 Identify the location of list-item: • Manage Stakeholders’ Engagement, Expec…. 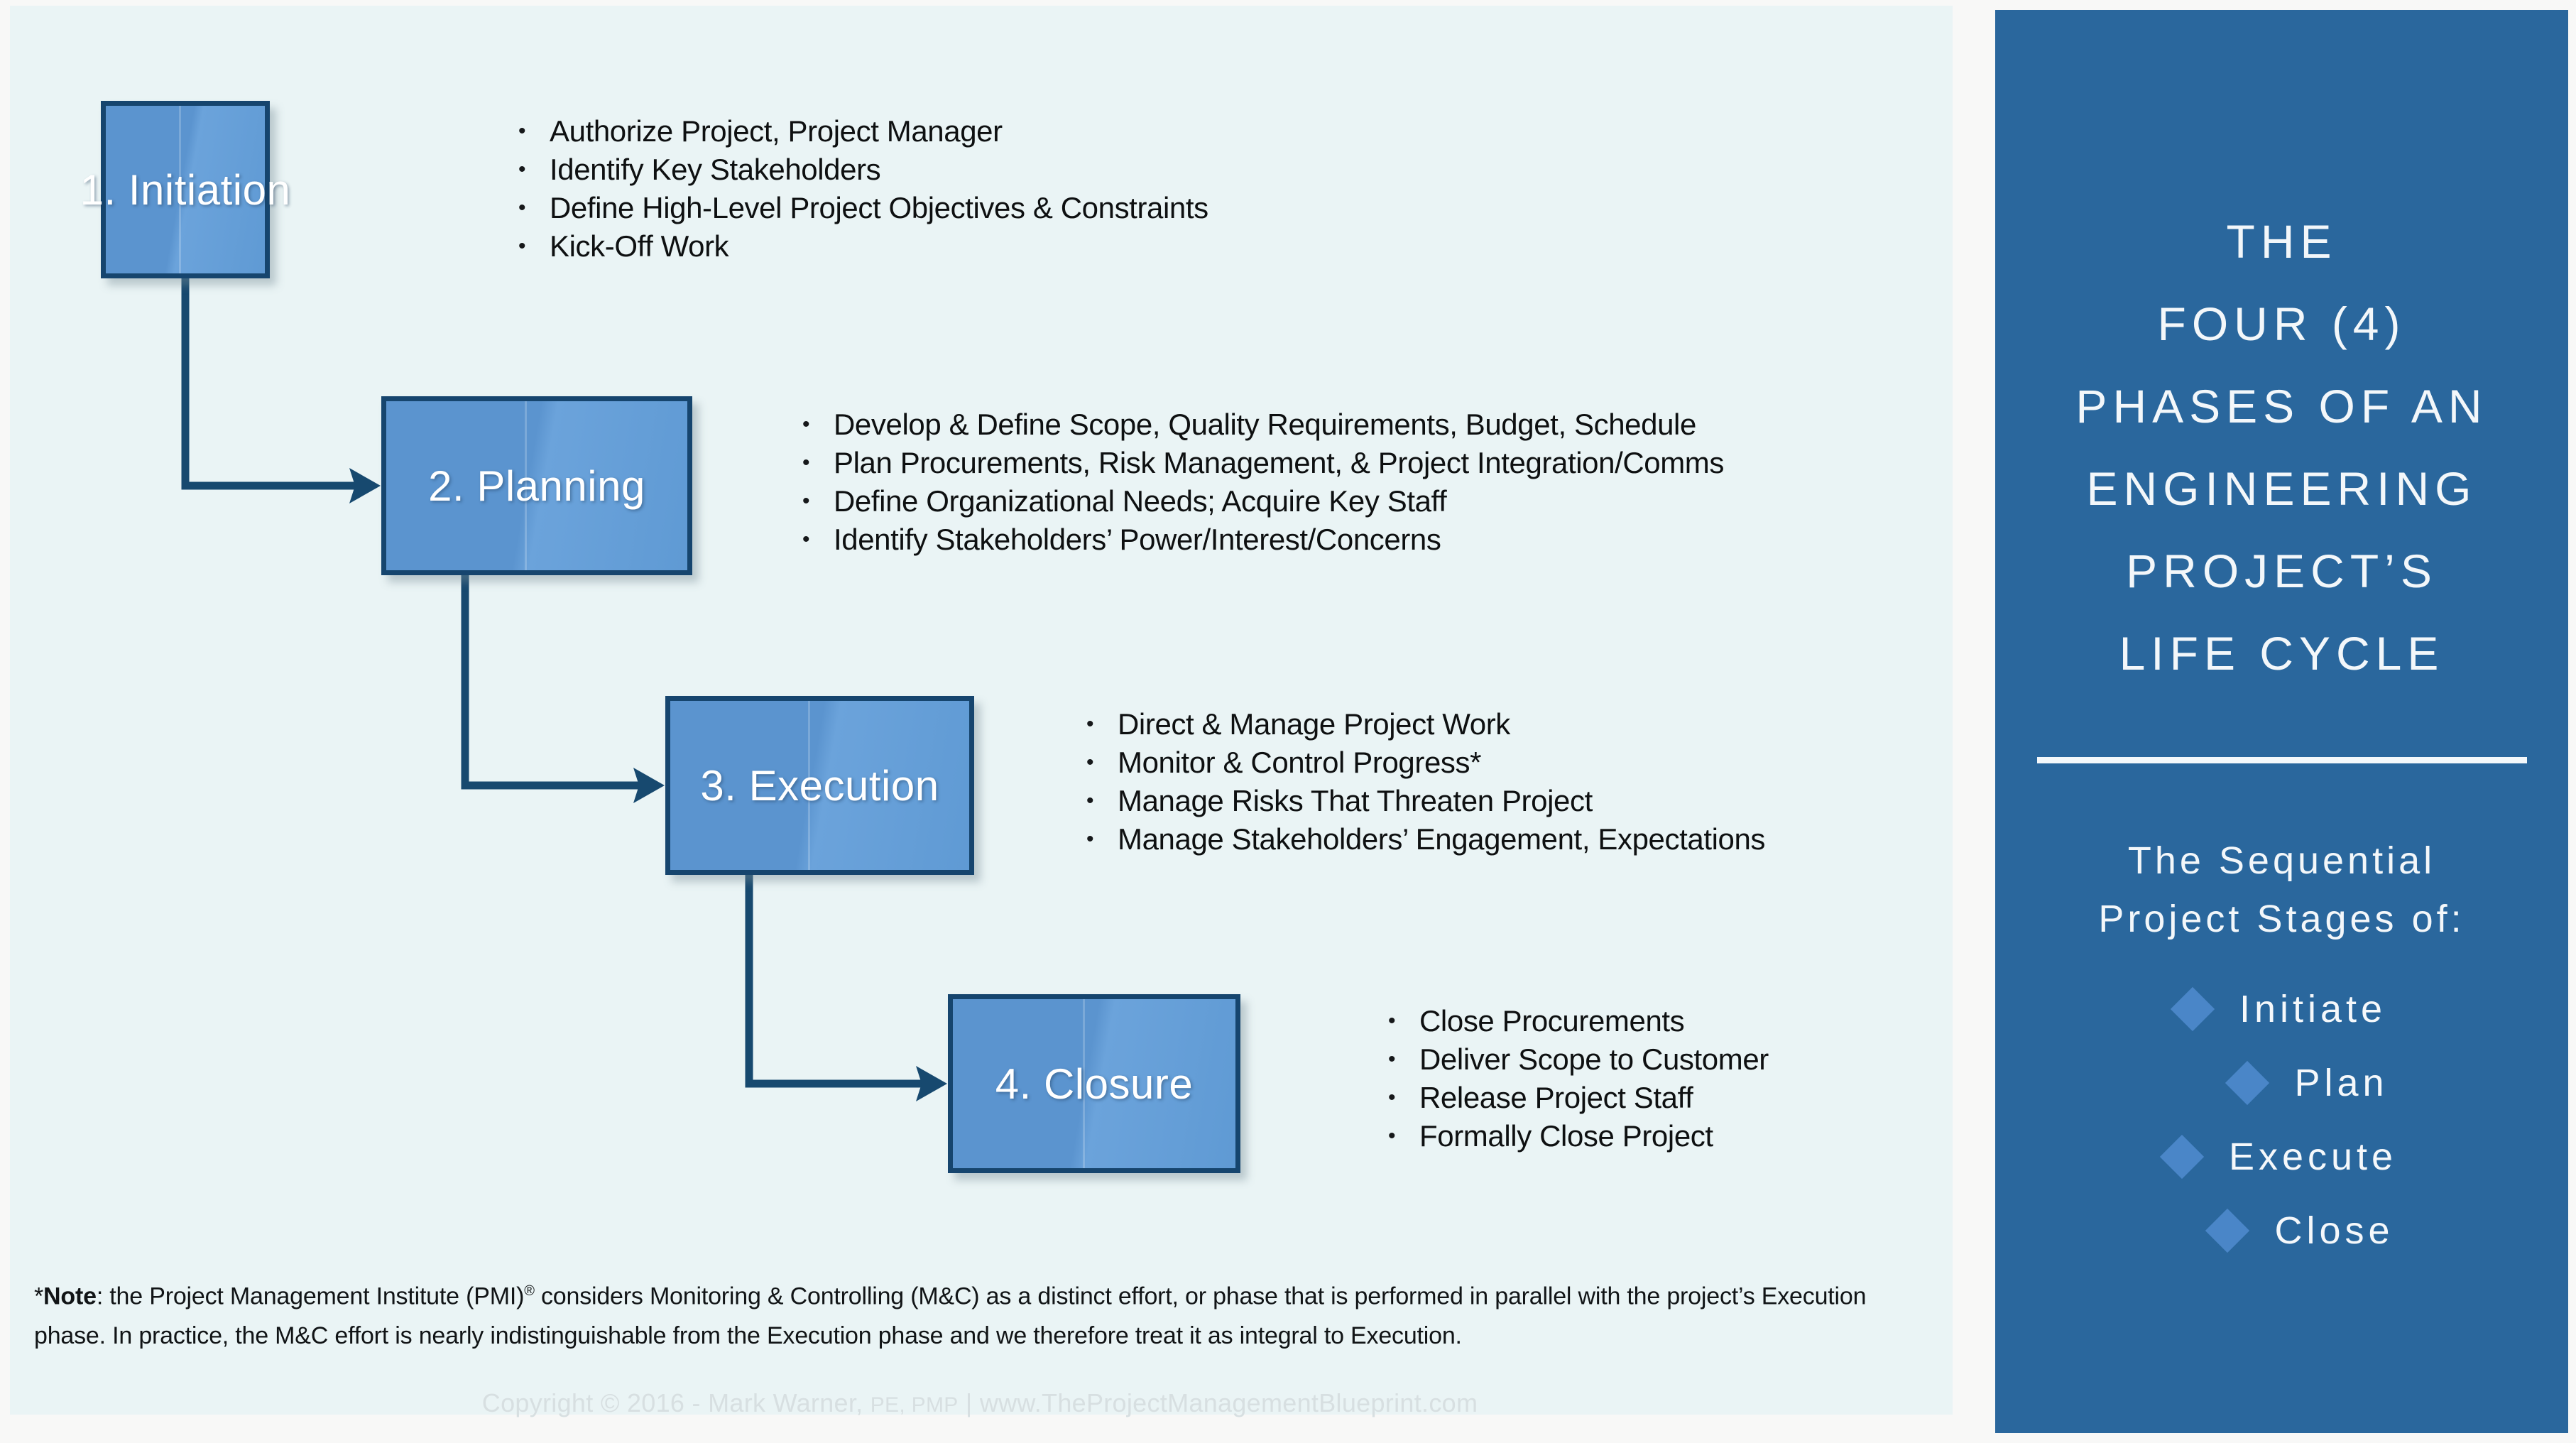
(1426, 839).